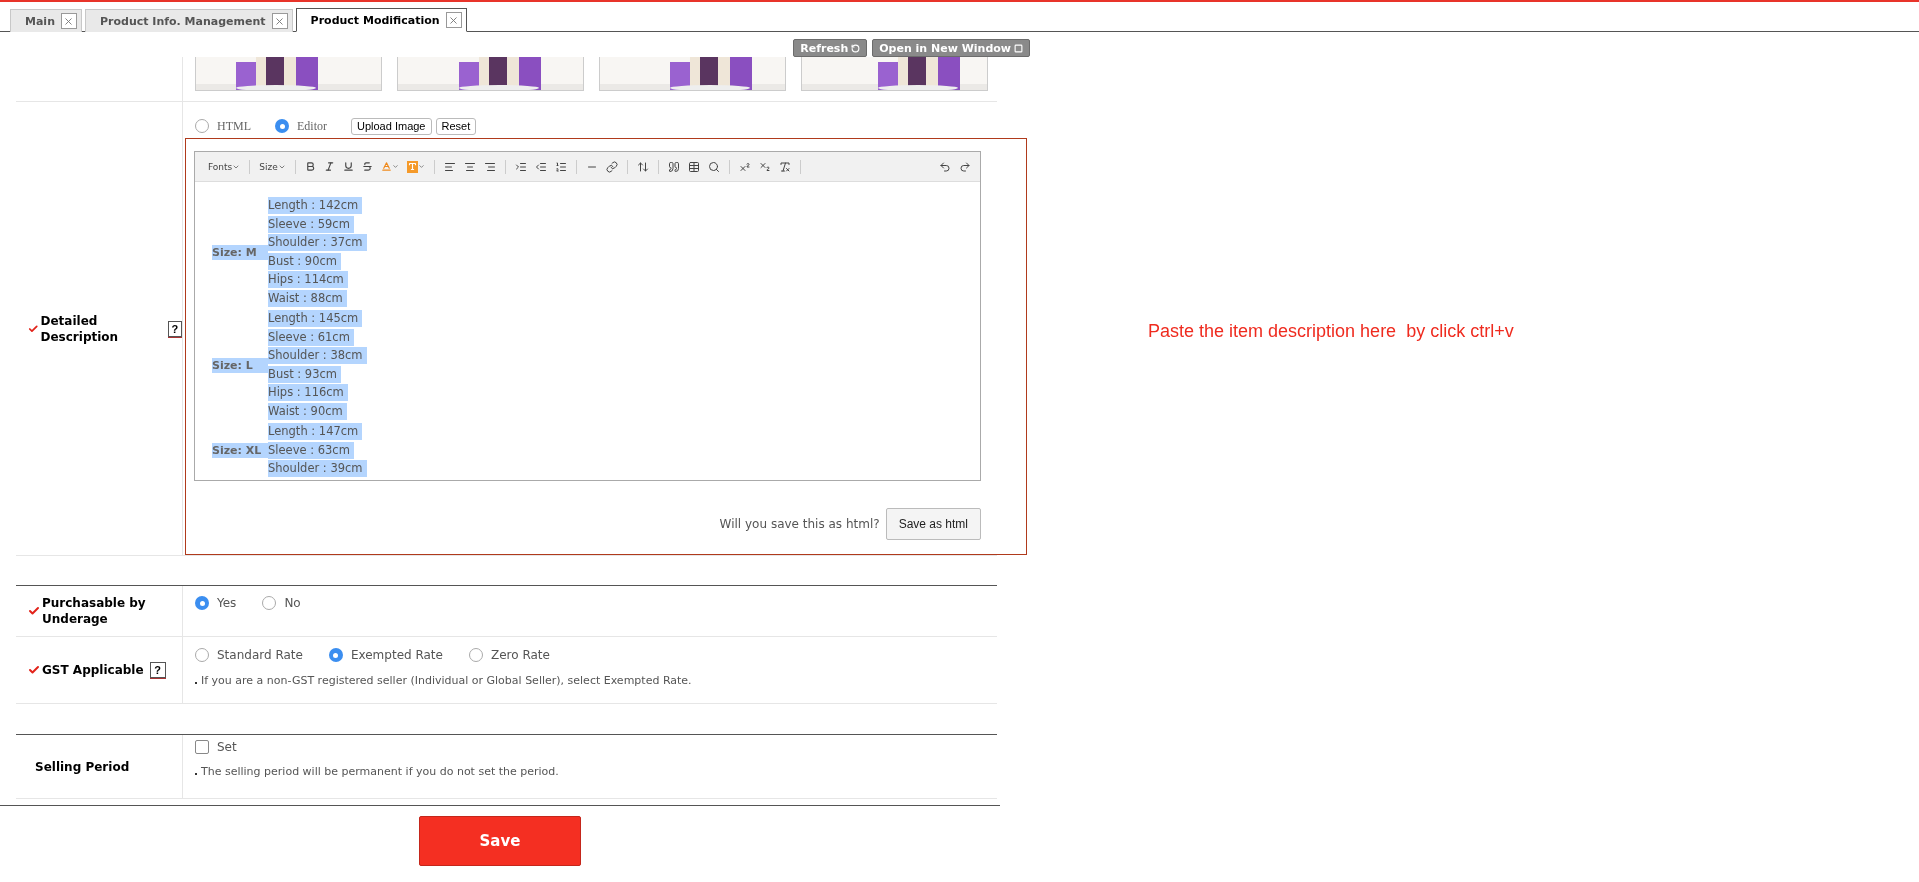 The height and width of the screenshot is (882, 1919). What do you see at coordinates (46, 20) in the screenshot?
I see `tab: Main` at bounding box center [46, 20].